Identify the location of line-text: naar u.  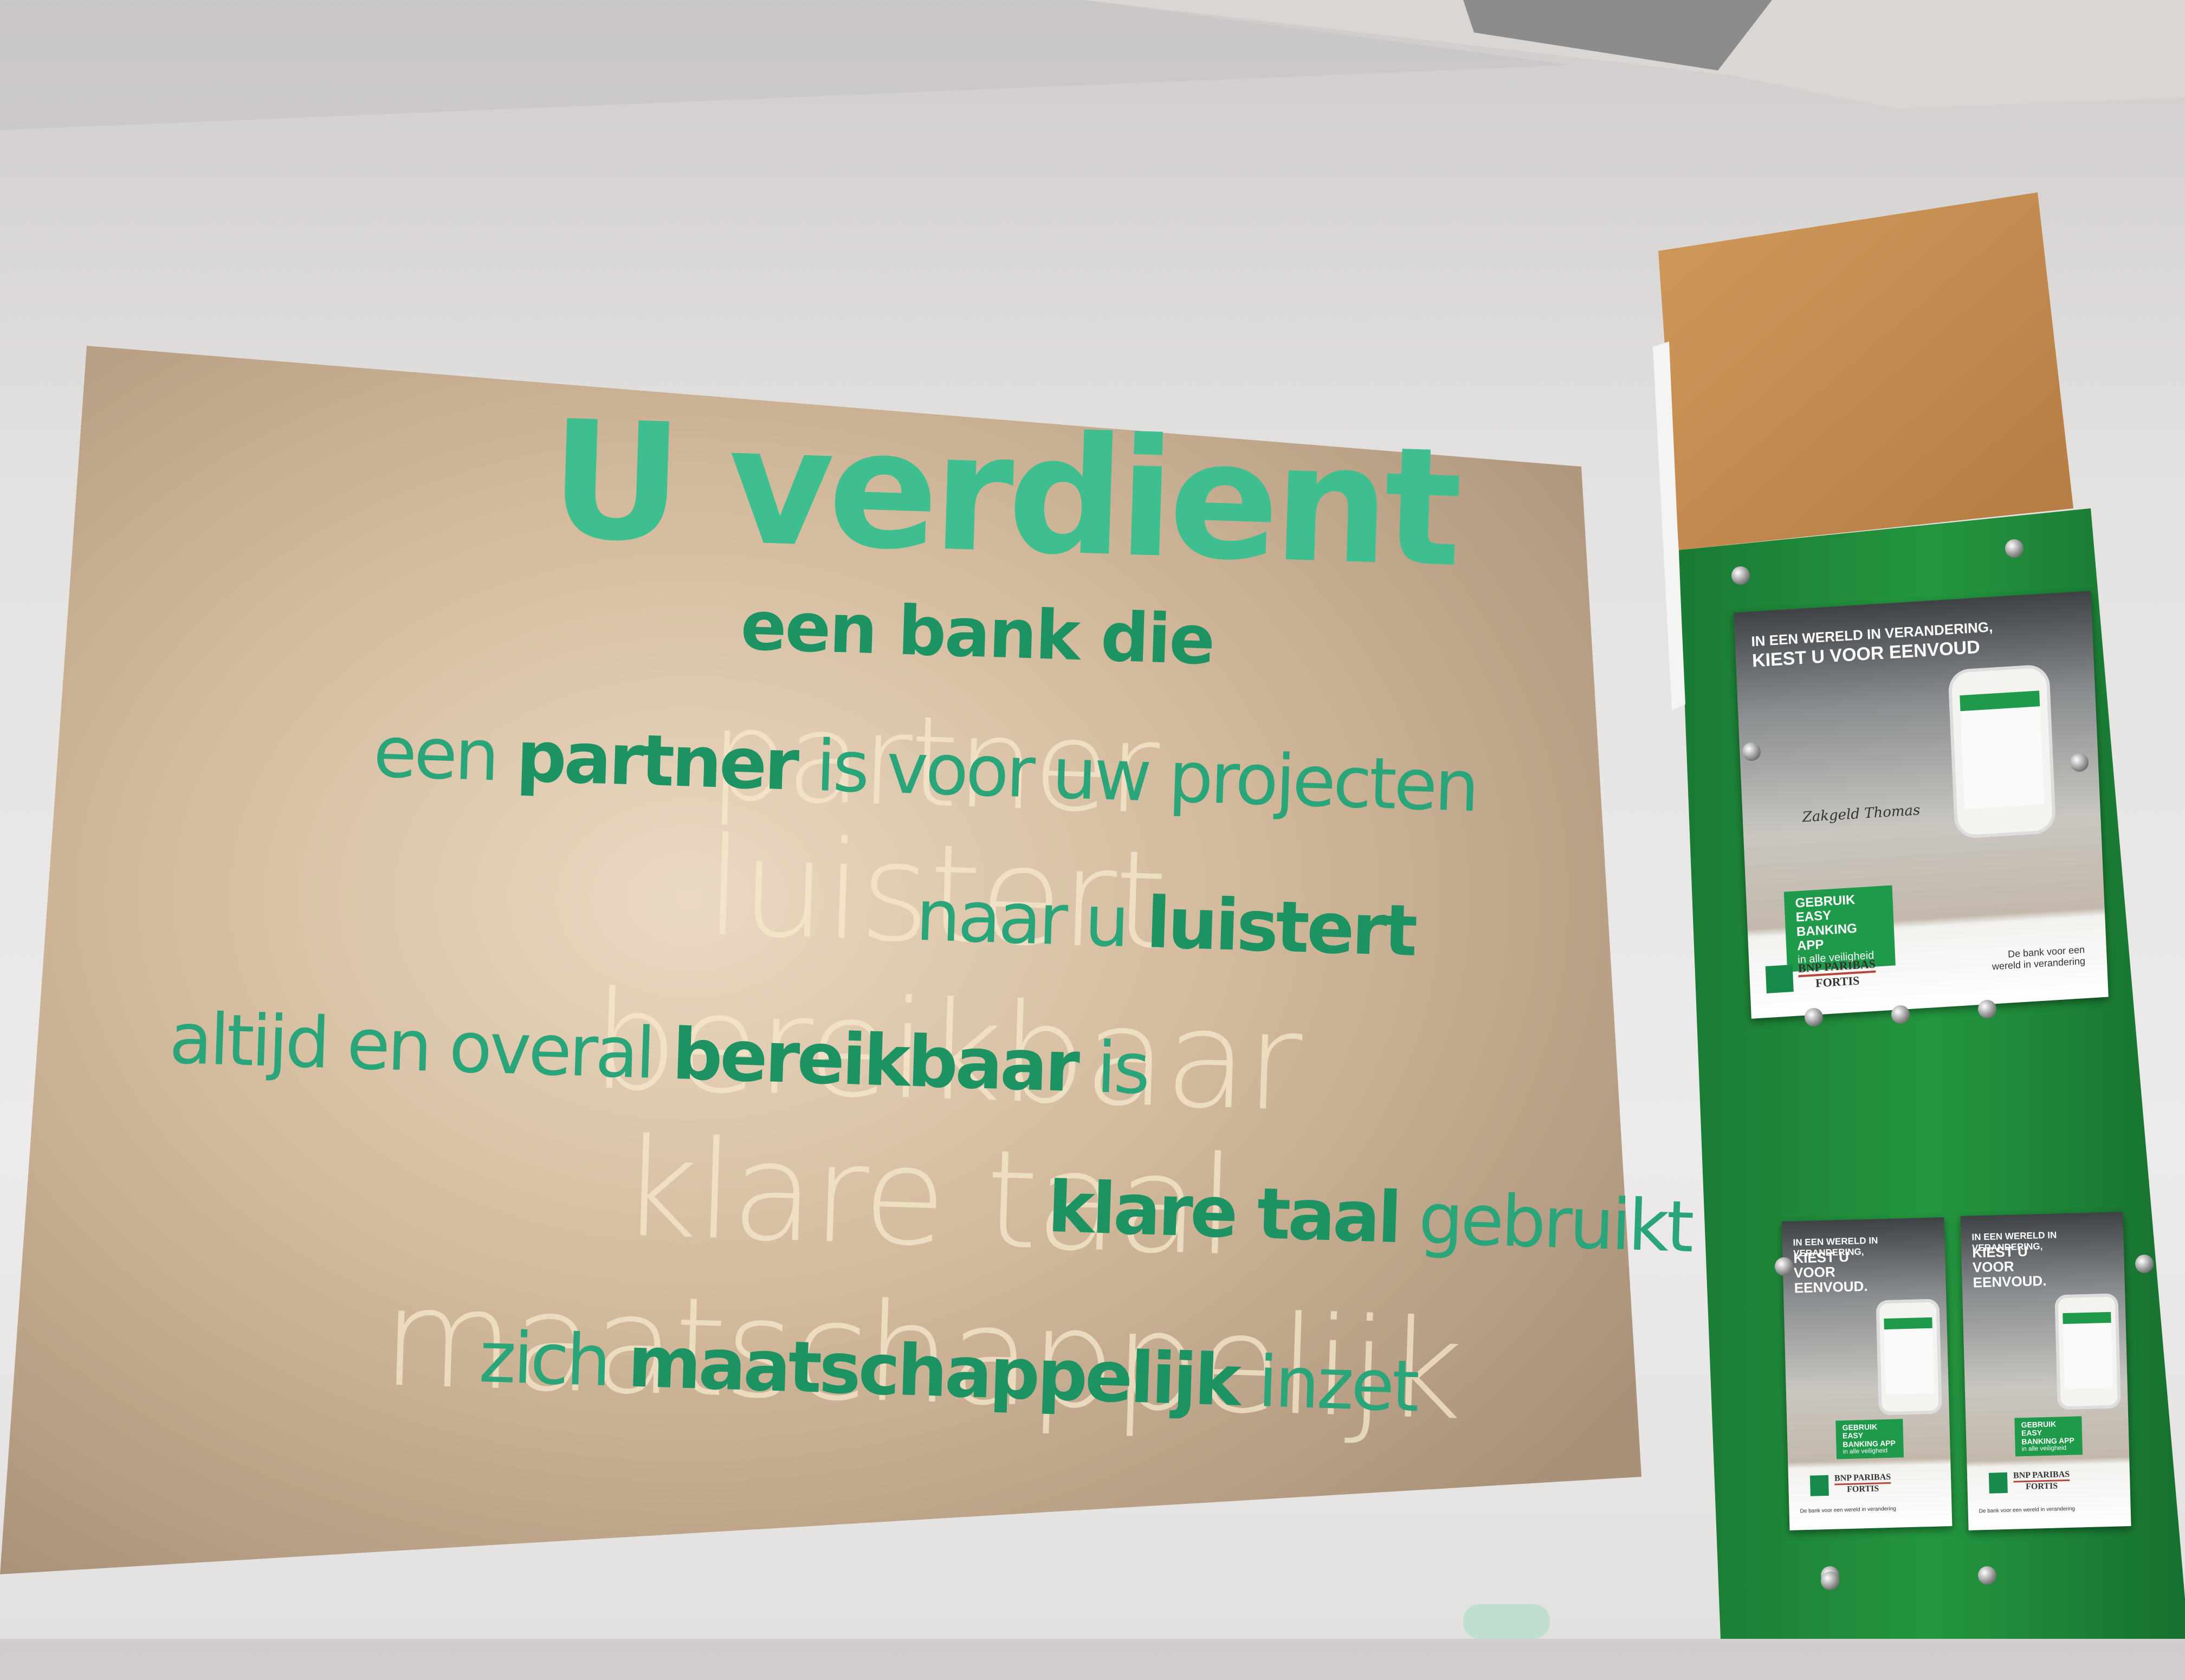
(1032, 919).